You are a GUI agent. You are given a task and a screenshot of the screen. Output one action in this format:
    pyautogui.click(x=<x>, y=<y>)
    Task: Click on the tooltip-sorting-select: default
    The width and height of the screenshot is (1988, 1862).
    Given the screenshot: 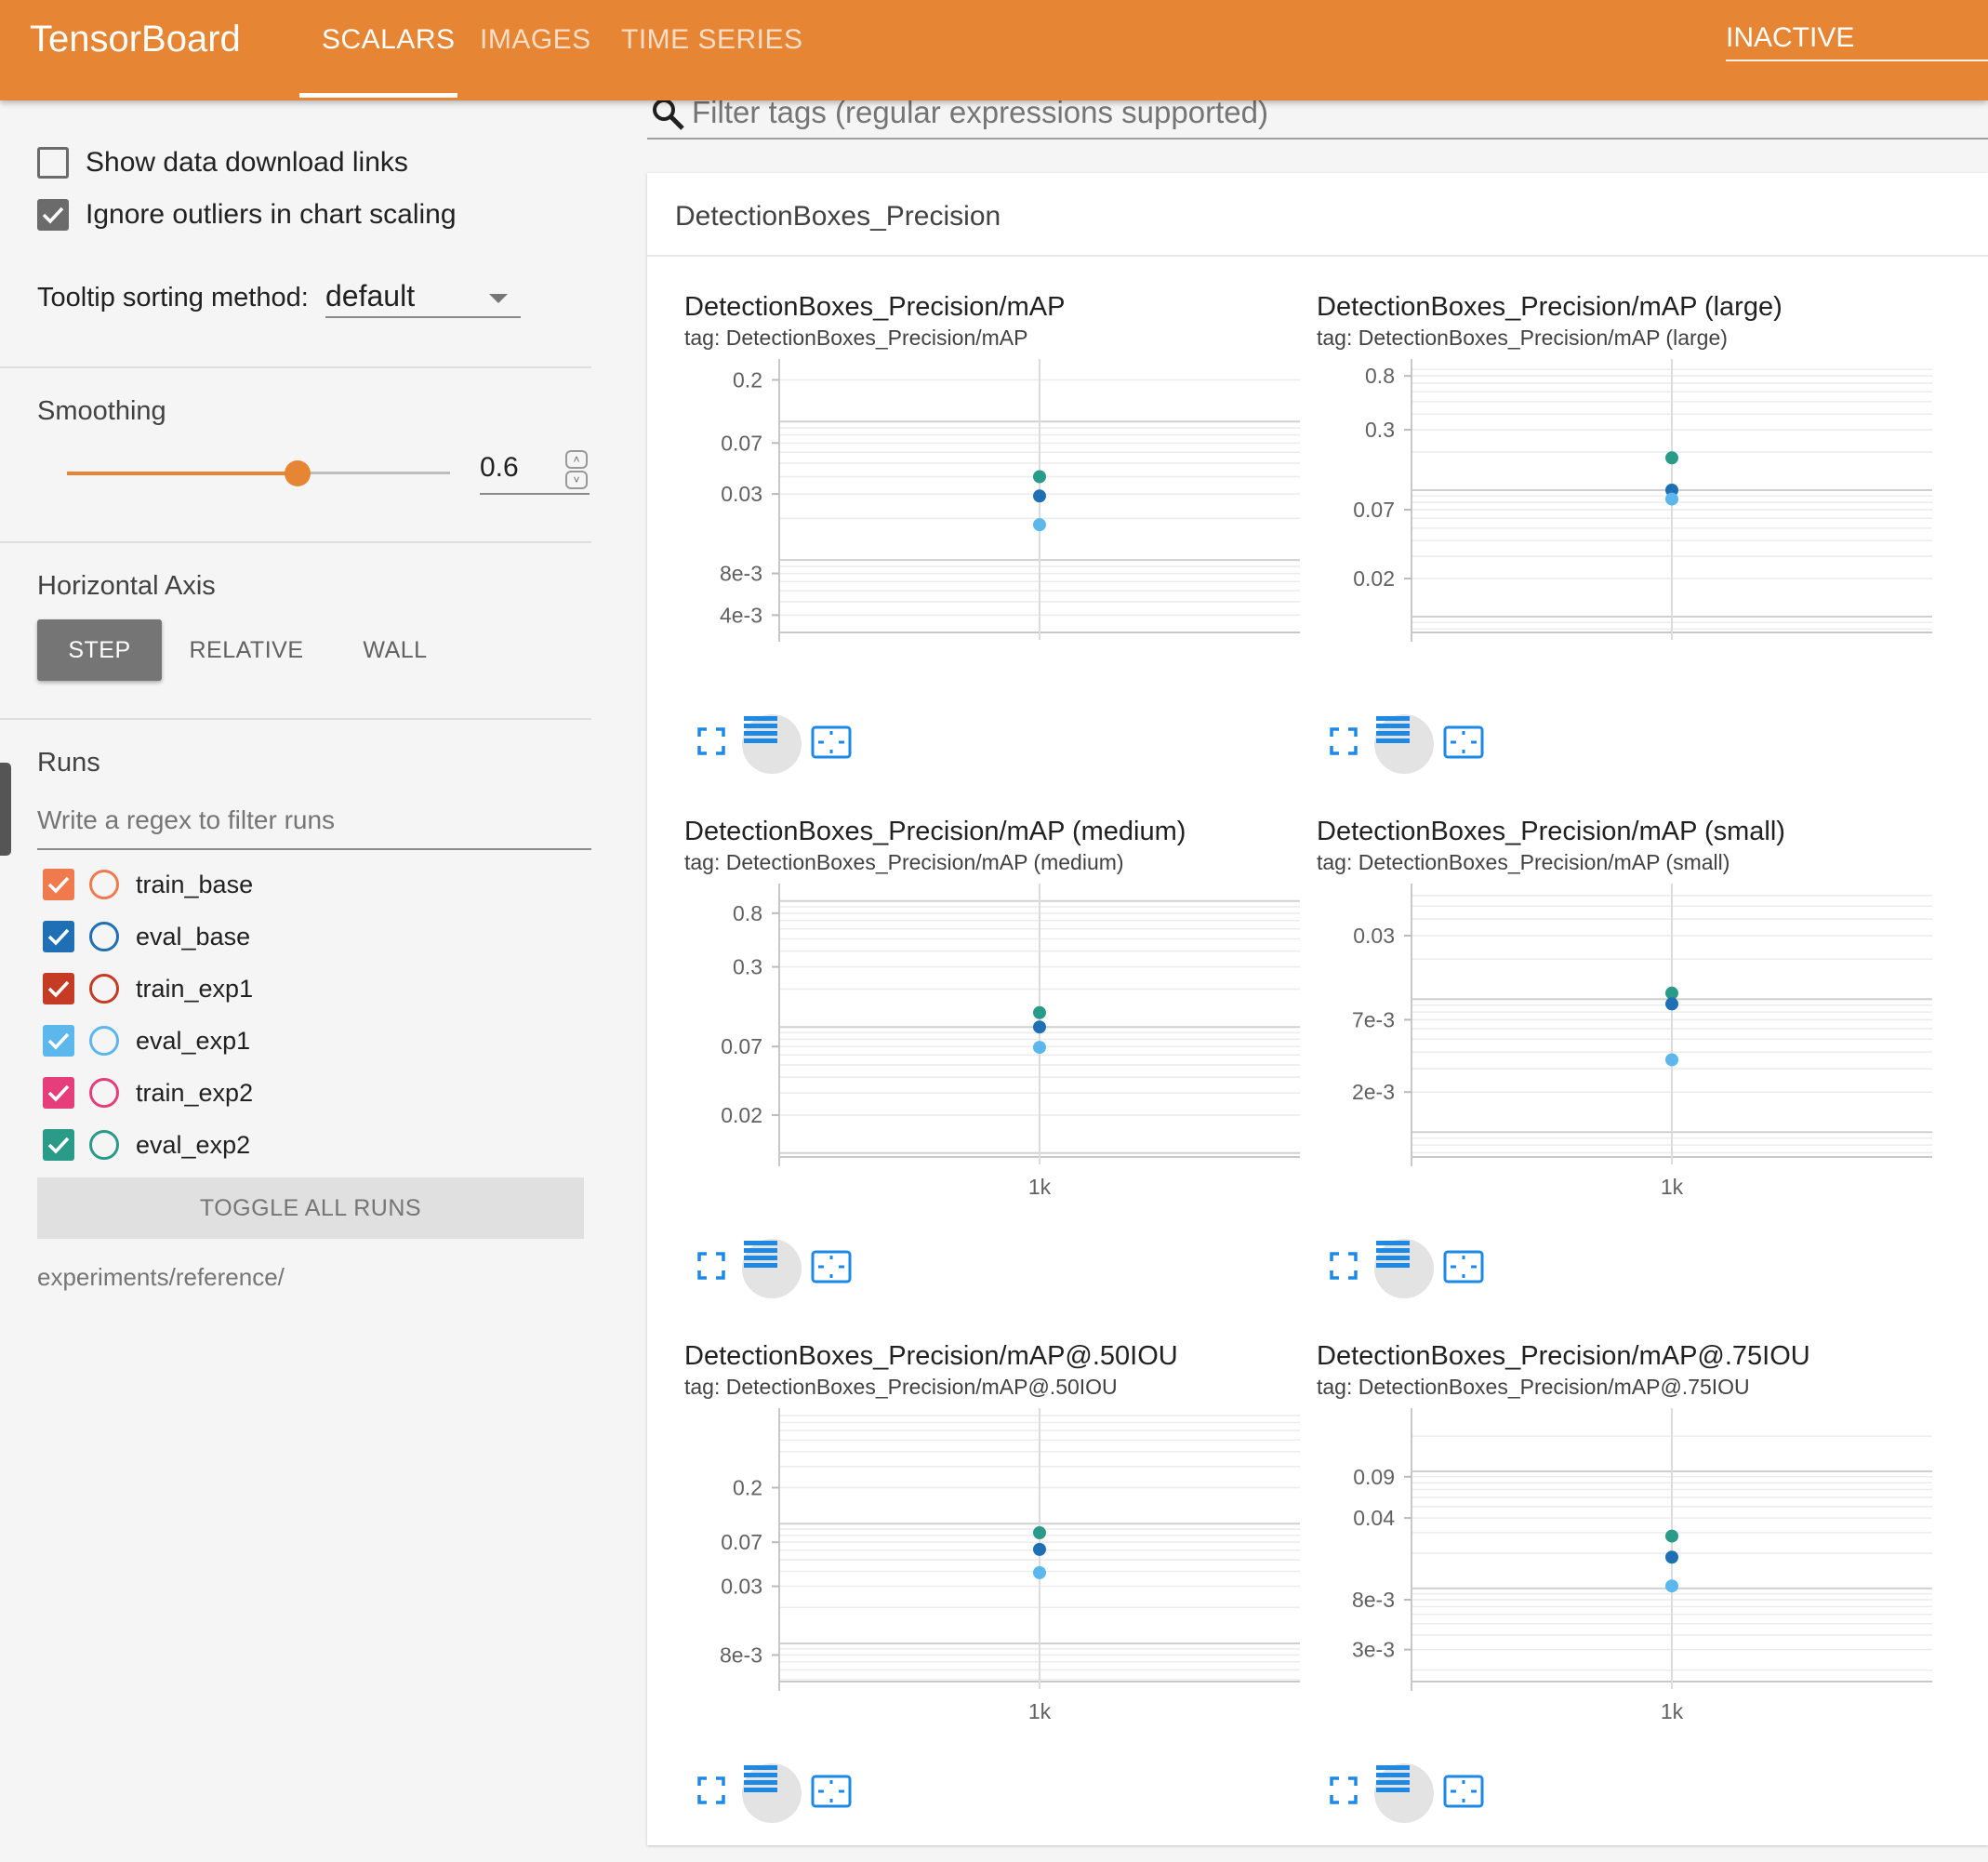 What is the action you would take?
    pyautogui.click(x=423, y=299)
    